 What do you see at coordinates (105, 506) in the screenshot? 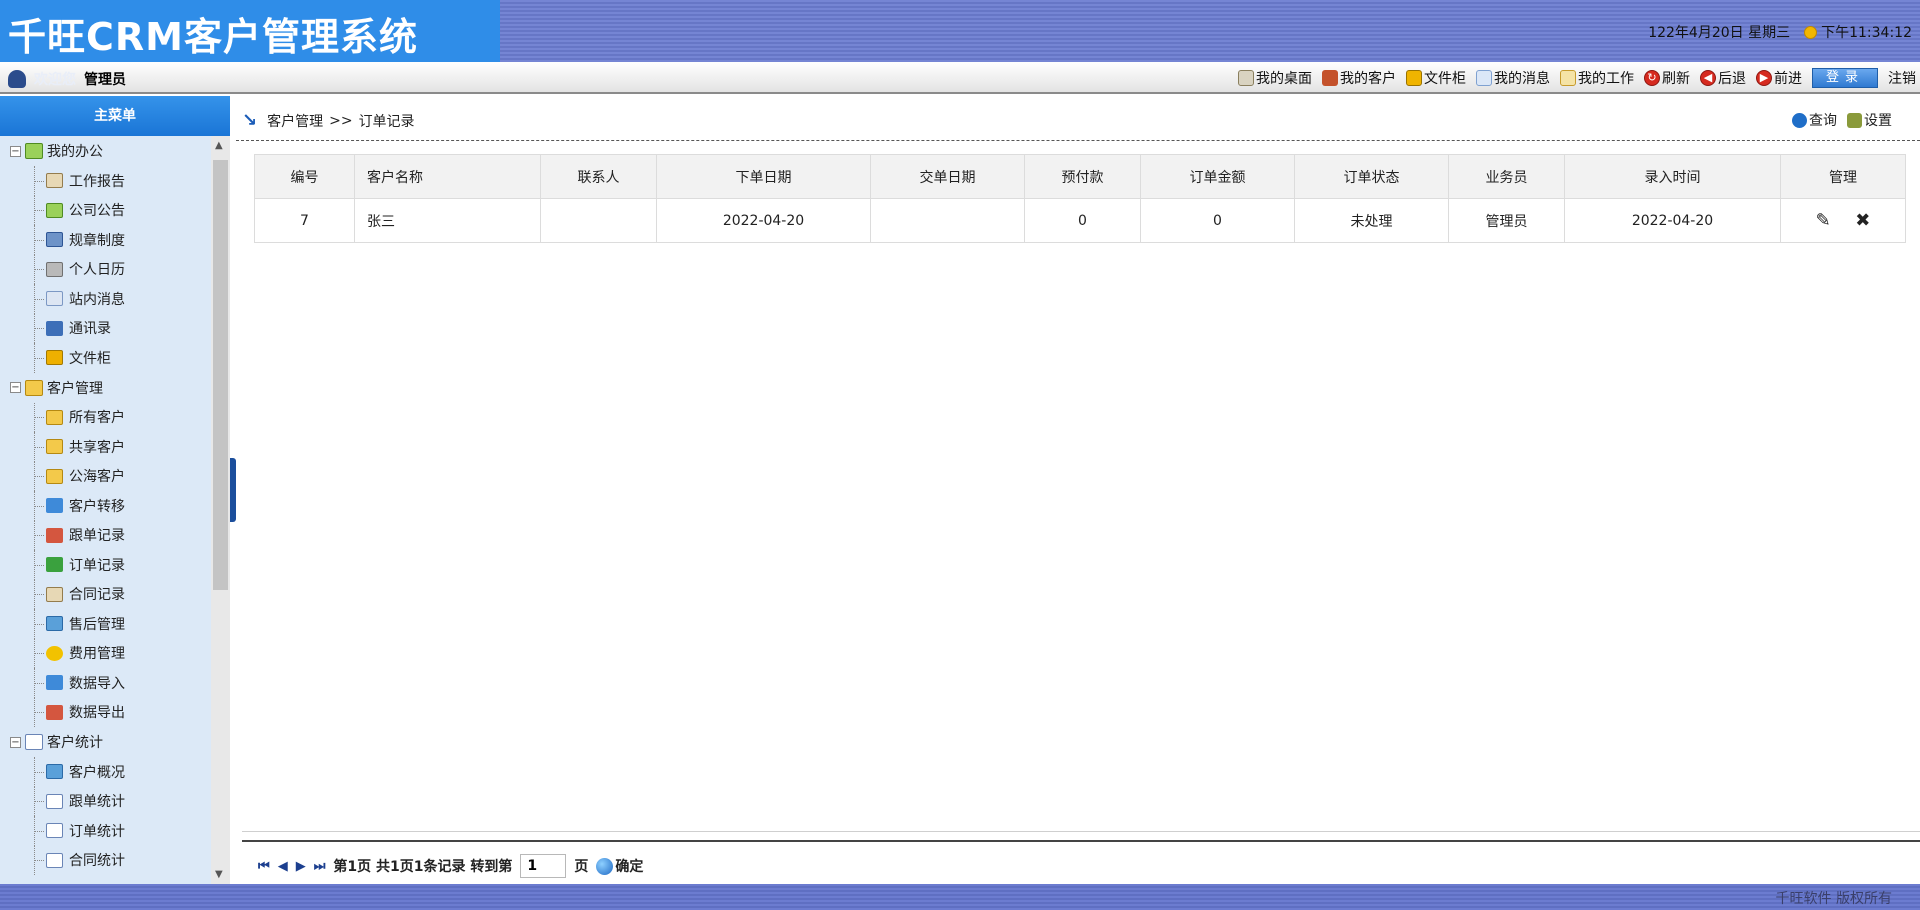
I see `sidebar-item-customer-transfer: 客户转移` at bounding box center [105, 506].